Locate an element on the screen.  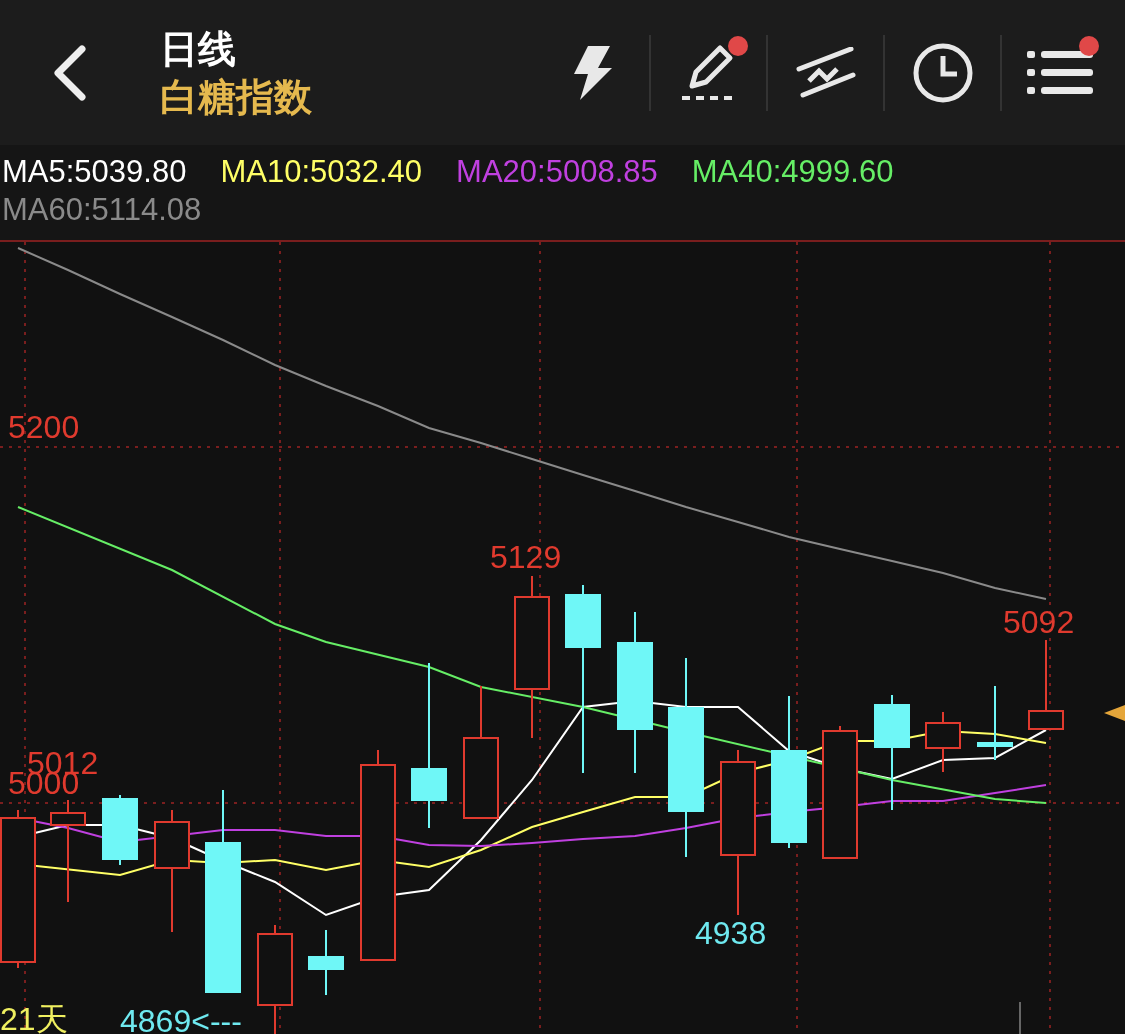
clock-icon is located at coordinates (942, 72).